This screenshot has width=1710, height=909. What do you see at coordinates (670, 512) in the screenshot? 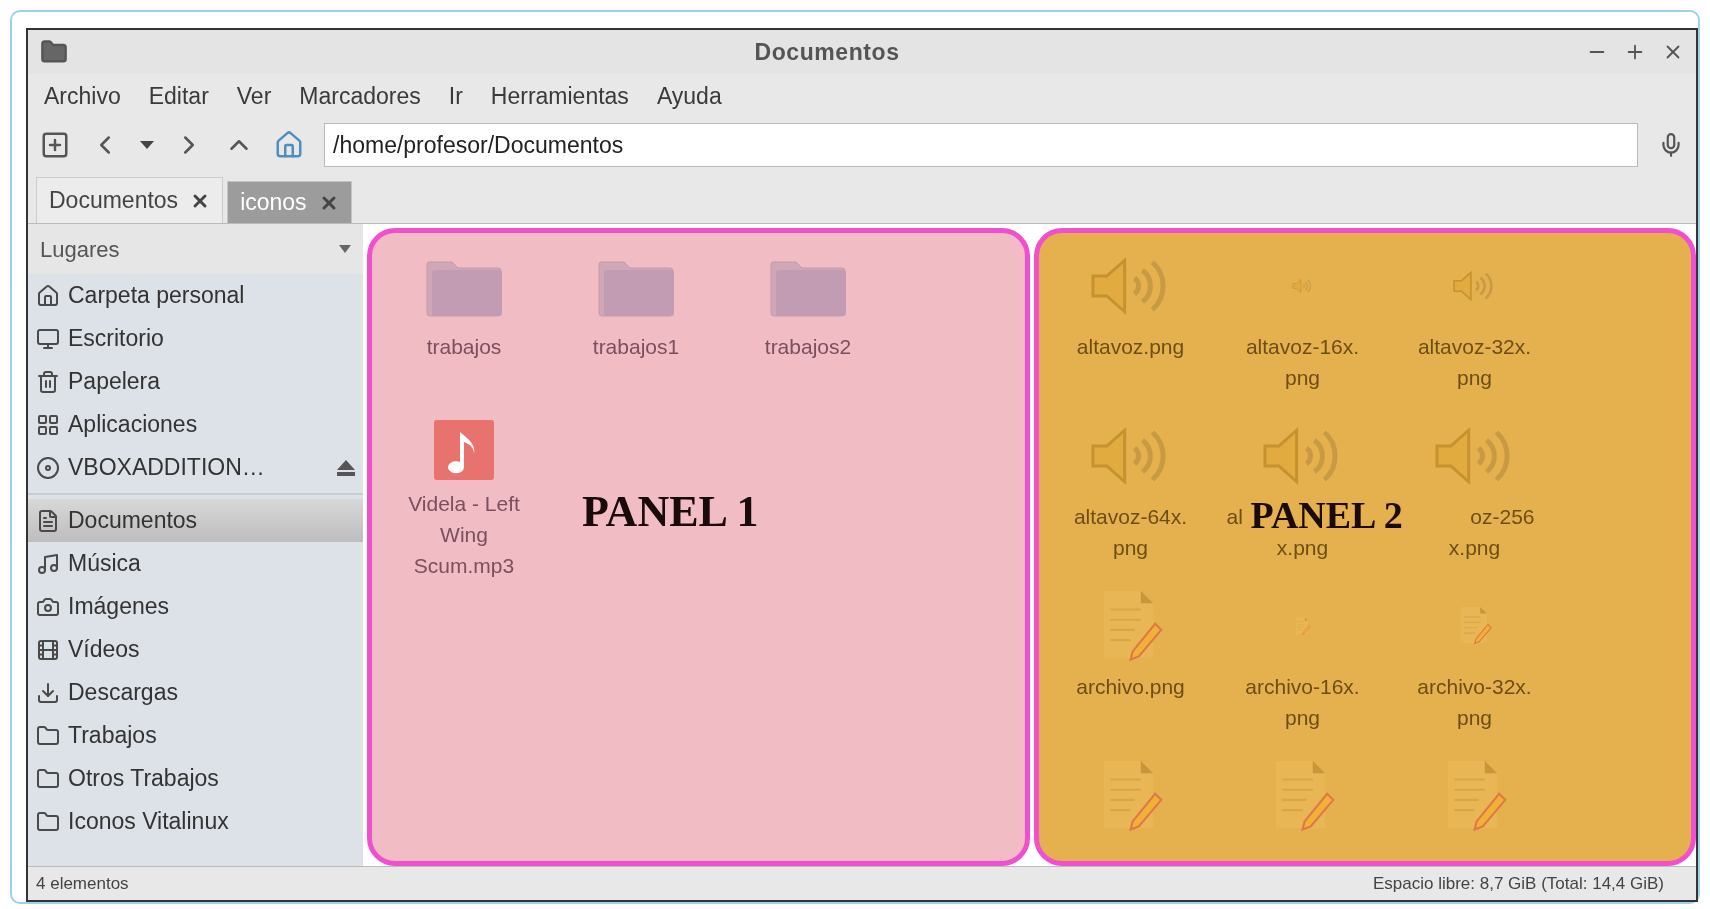
I see `panel-annotation: PANEL 1` at bounding box center [670, 512].